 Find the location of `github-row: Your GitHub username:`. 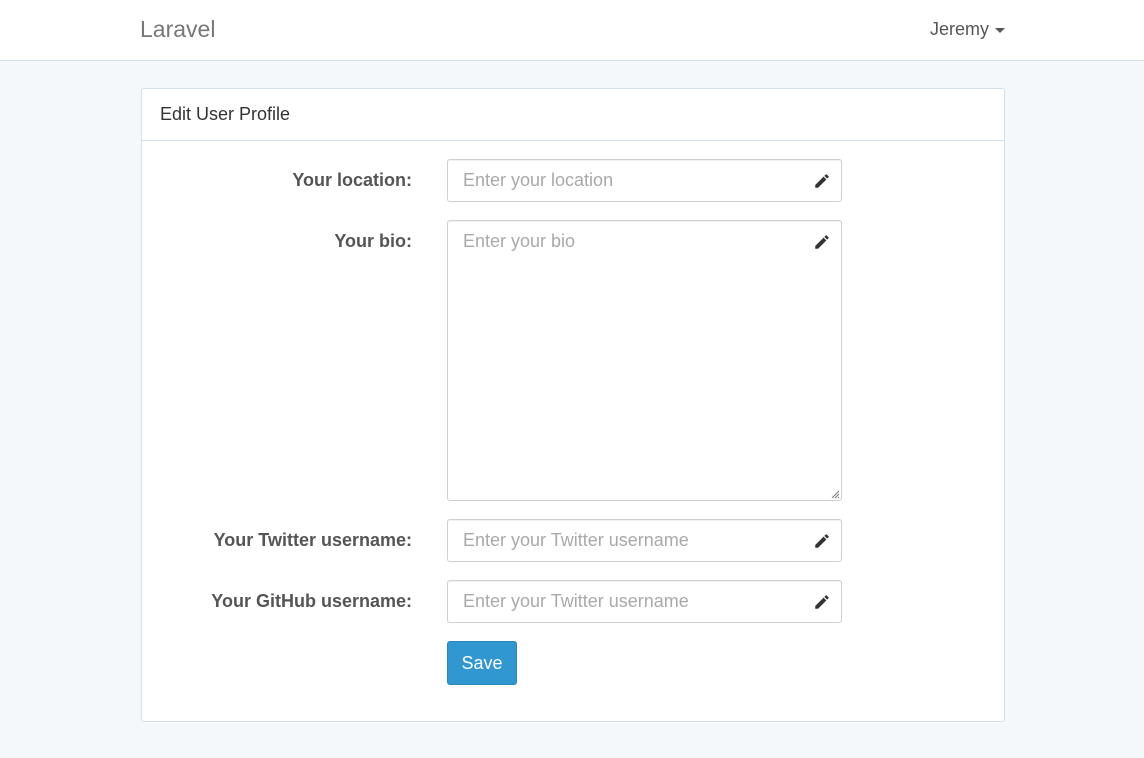

github-row: Your GitHub username: is located at coordinates (573, 602).